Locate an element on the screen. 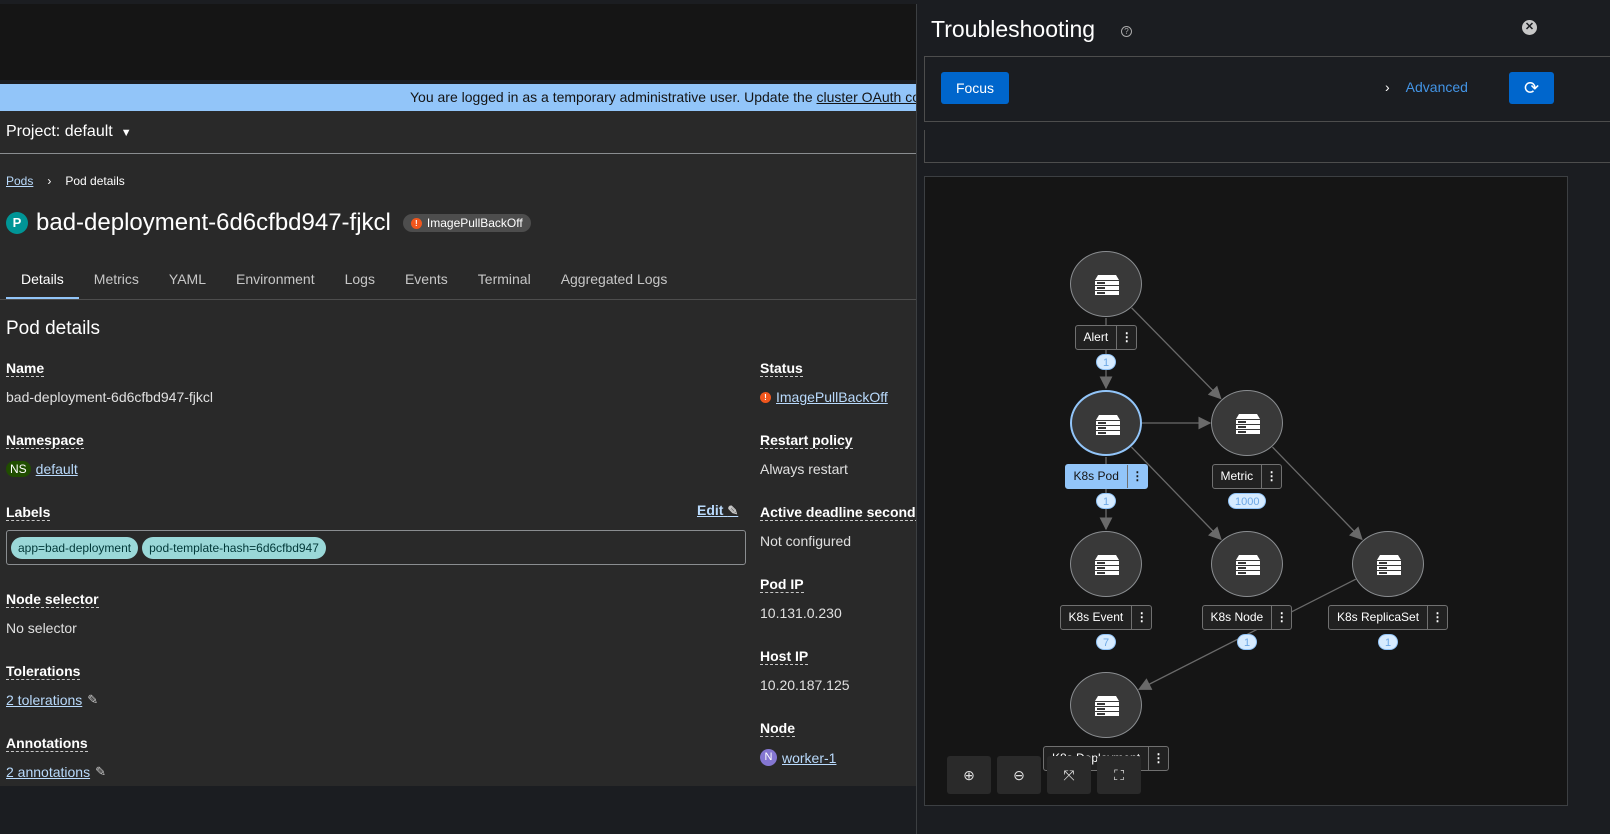  node-count-badge: 7 is located at coordinates (1106, 642).